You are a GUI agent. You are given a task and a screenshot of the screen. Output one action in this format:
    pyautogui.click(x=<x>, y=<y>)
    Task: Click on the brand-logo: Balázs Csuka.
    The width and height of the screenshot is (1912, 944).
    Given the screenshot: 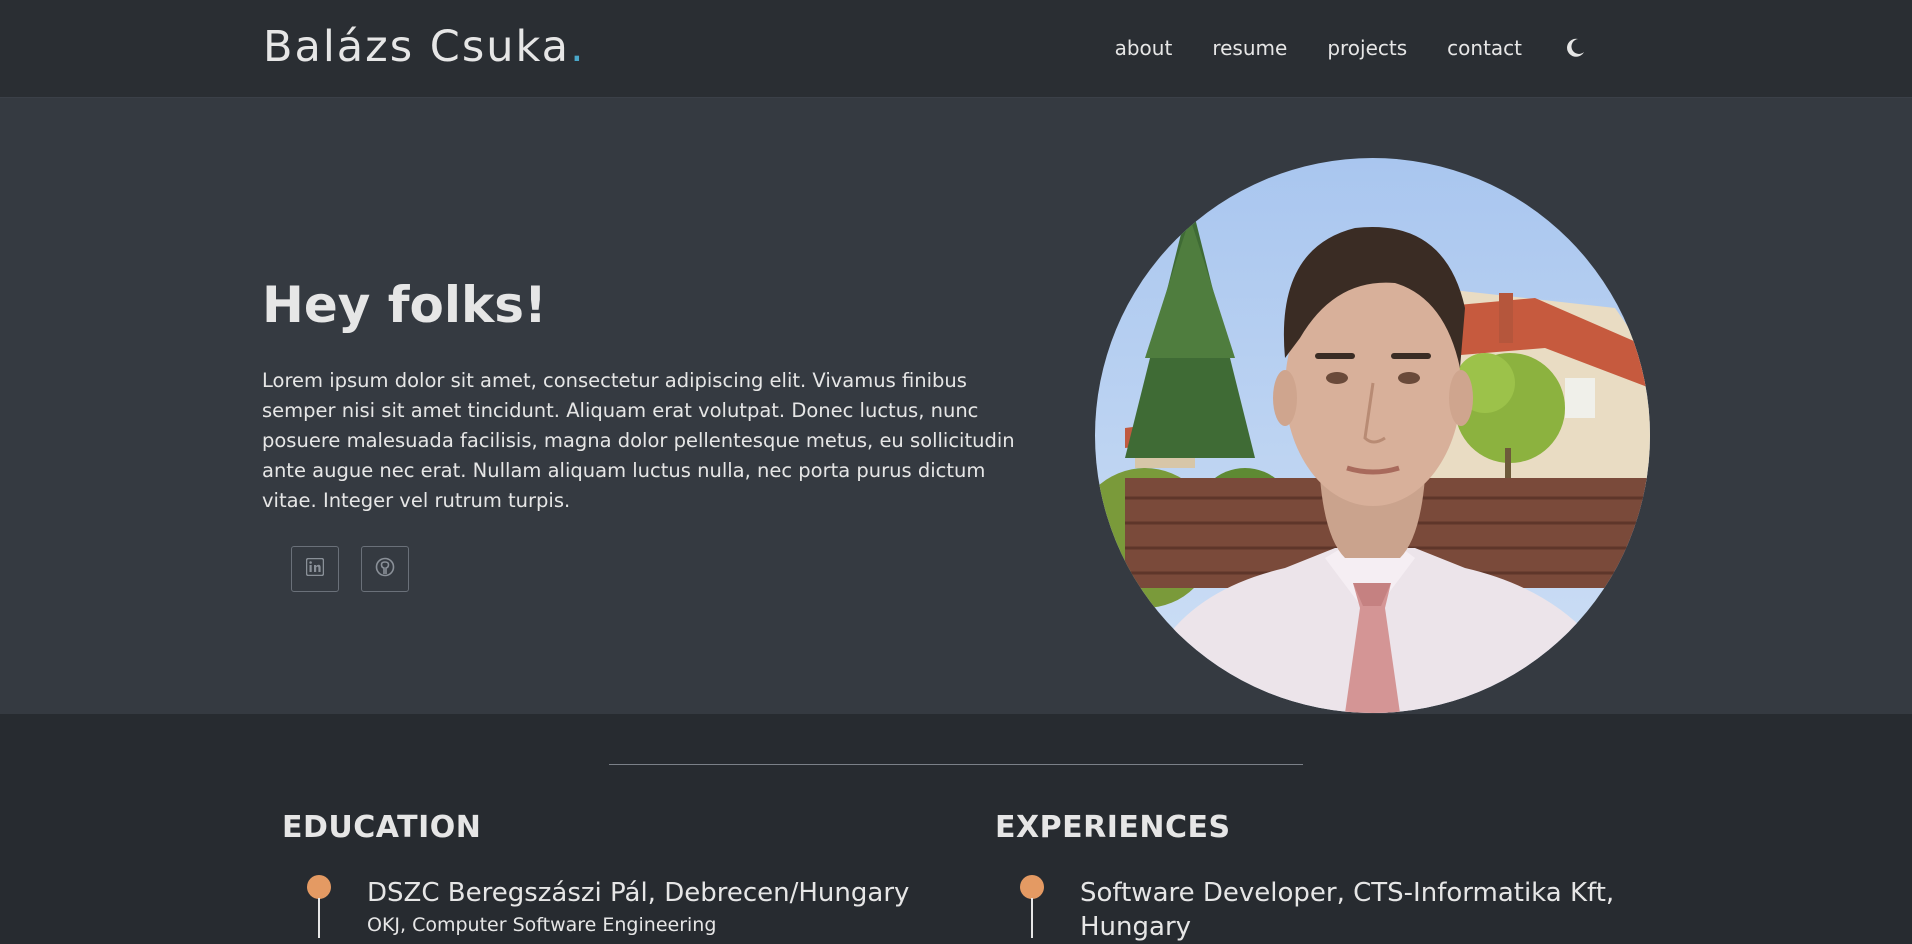 What is the action you would take?
    pyautogui.click(x=424, y=47)
    